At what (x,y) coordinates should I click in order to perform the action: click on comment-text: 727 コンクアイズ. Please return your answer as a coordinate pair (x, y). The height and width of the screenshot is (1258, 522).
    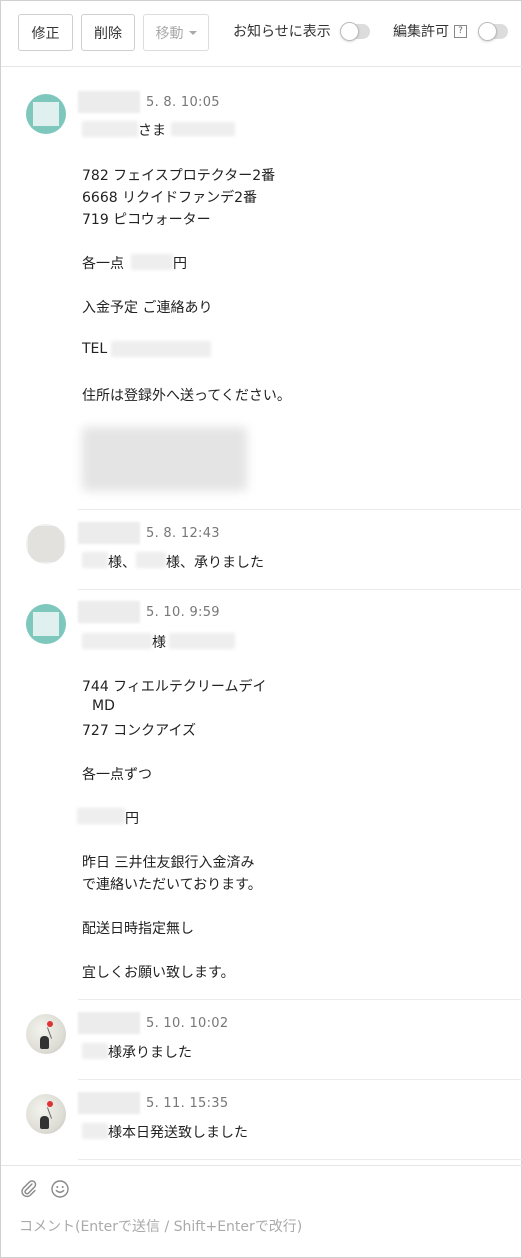
    Looking at the image, I should click on (139, 731).